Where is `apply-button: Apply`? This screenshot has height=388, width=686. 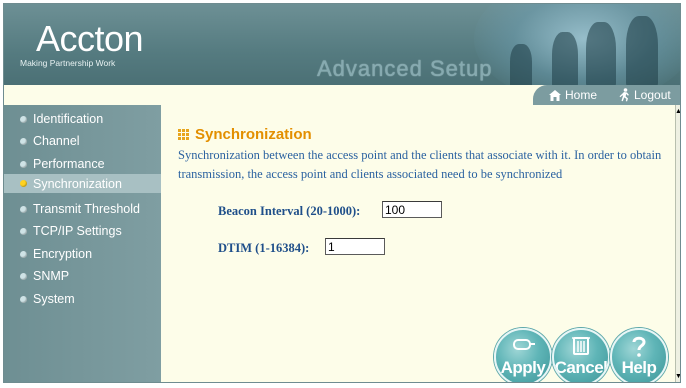 apply-button: Apply is located at coordinates (523, 355).